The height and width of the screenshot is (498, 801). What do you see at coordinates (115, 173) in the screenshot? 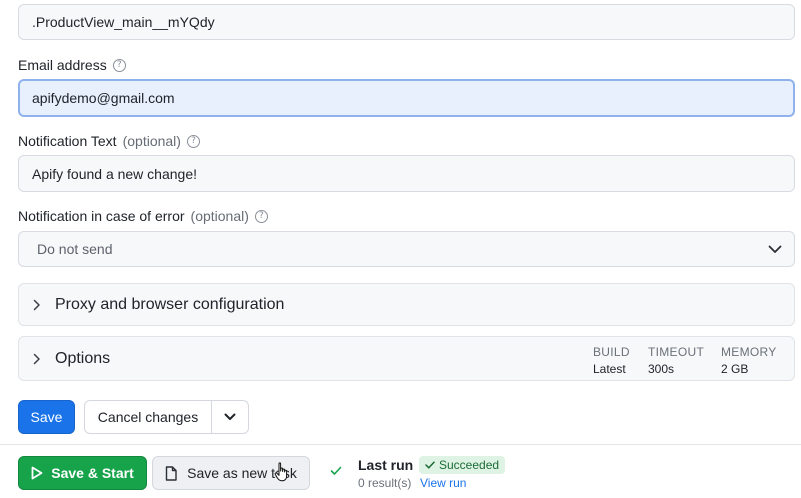
I see `notification-text-value: Apify found a new change!` at bounding box center [115, 173].